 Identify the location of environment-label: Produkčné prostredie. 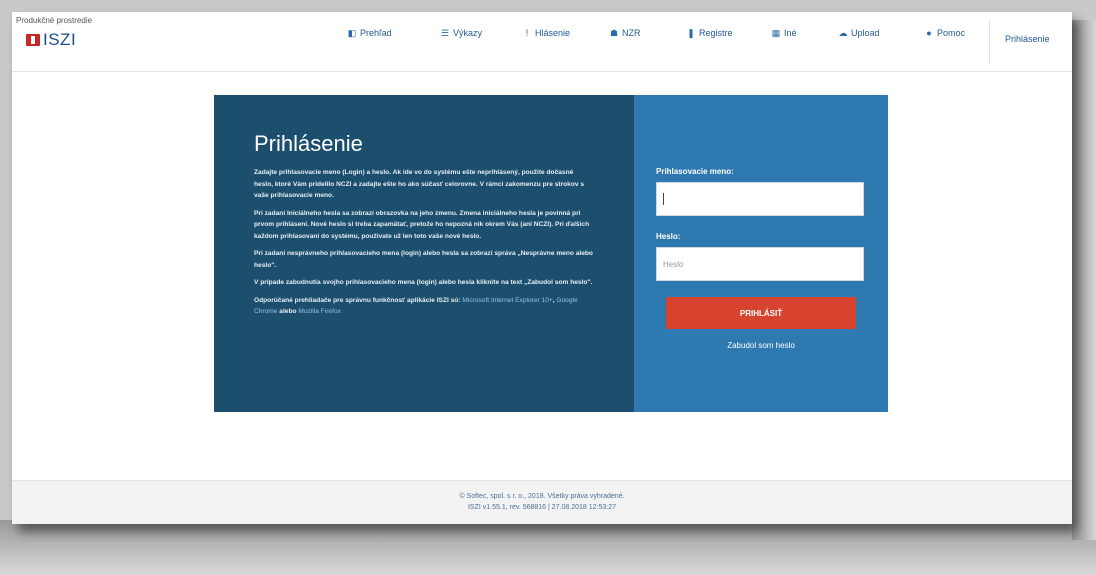
(54, 20).